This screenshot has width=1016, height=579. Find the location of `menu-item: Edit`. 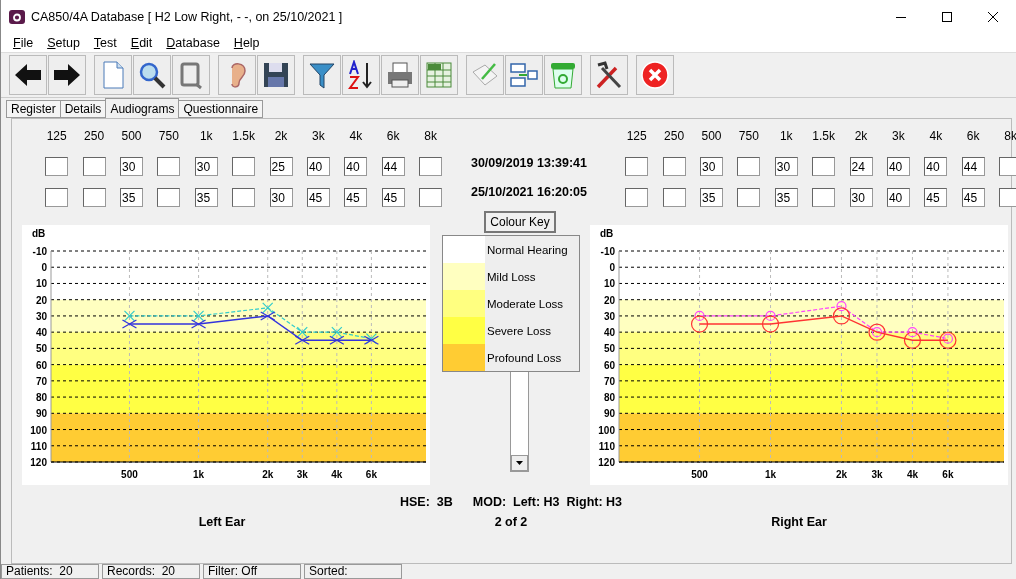

menu-item: Edit is located at coordinates (141, 43).